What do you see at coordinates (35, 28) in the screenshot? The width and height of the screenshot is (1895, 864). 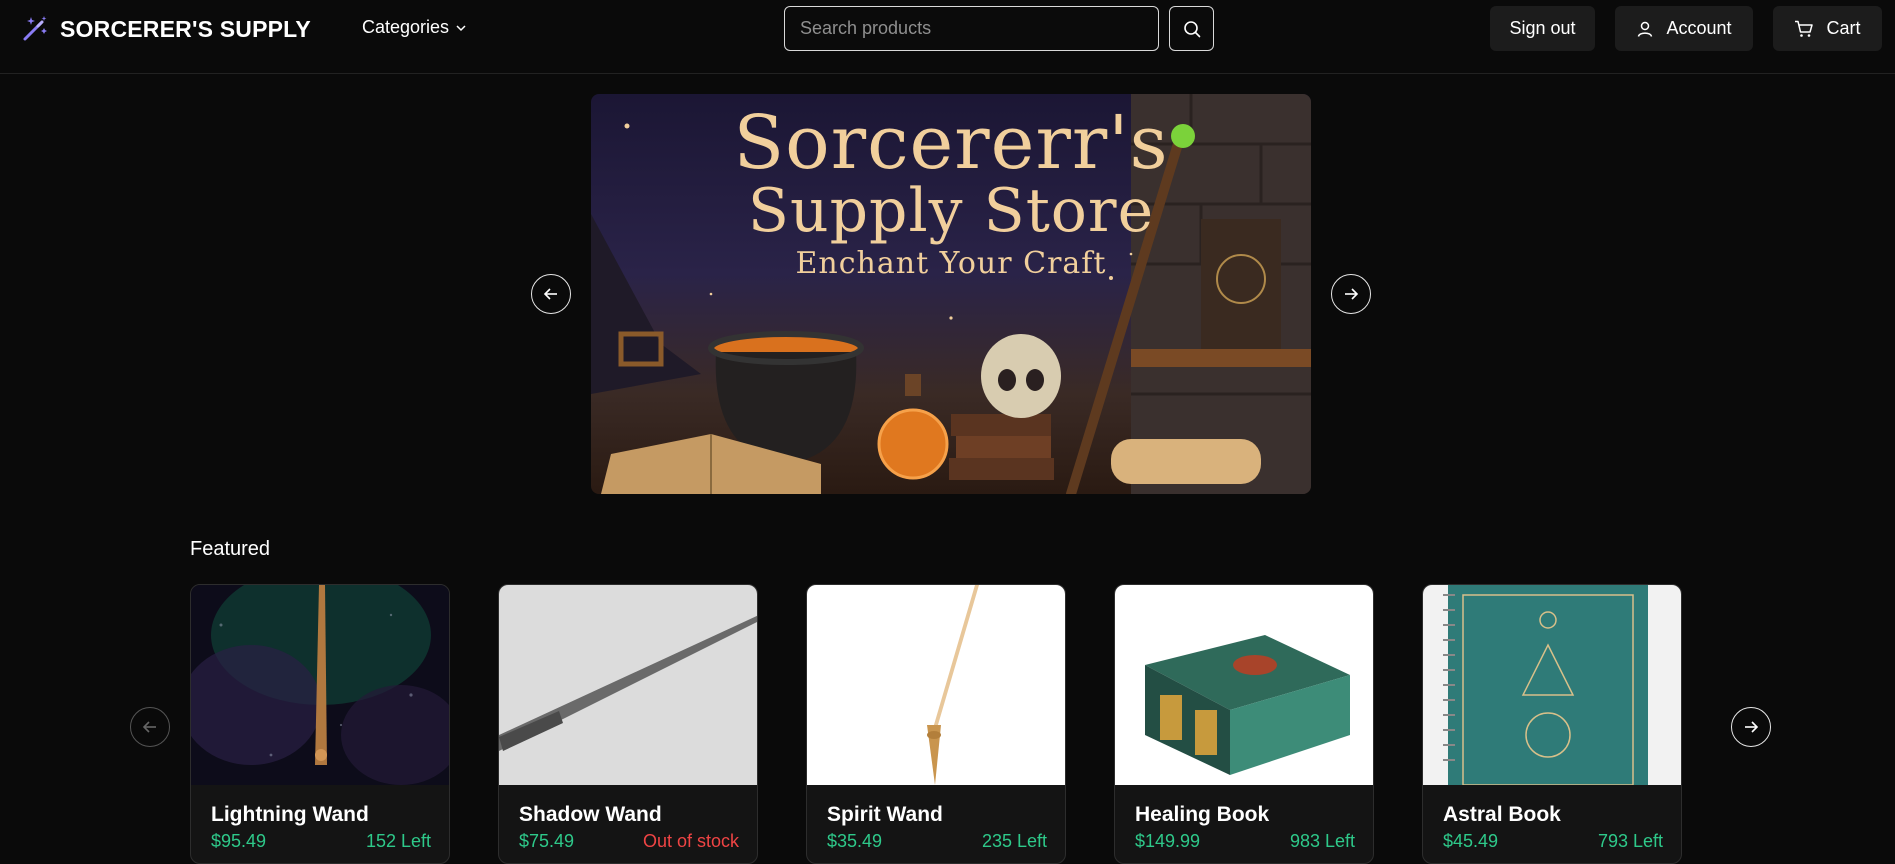 I see `magic-wand-icon` at bounding box center [35, 28].